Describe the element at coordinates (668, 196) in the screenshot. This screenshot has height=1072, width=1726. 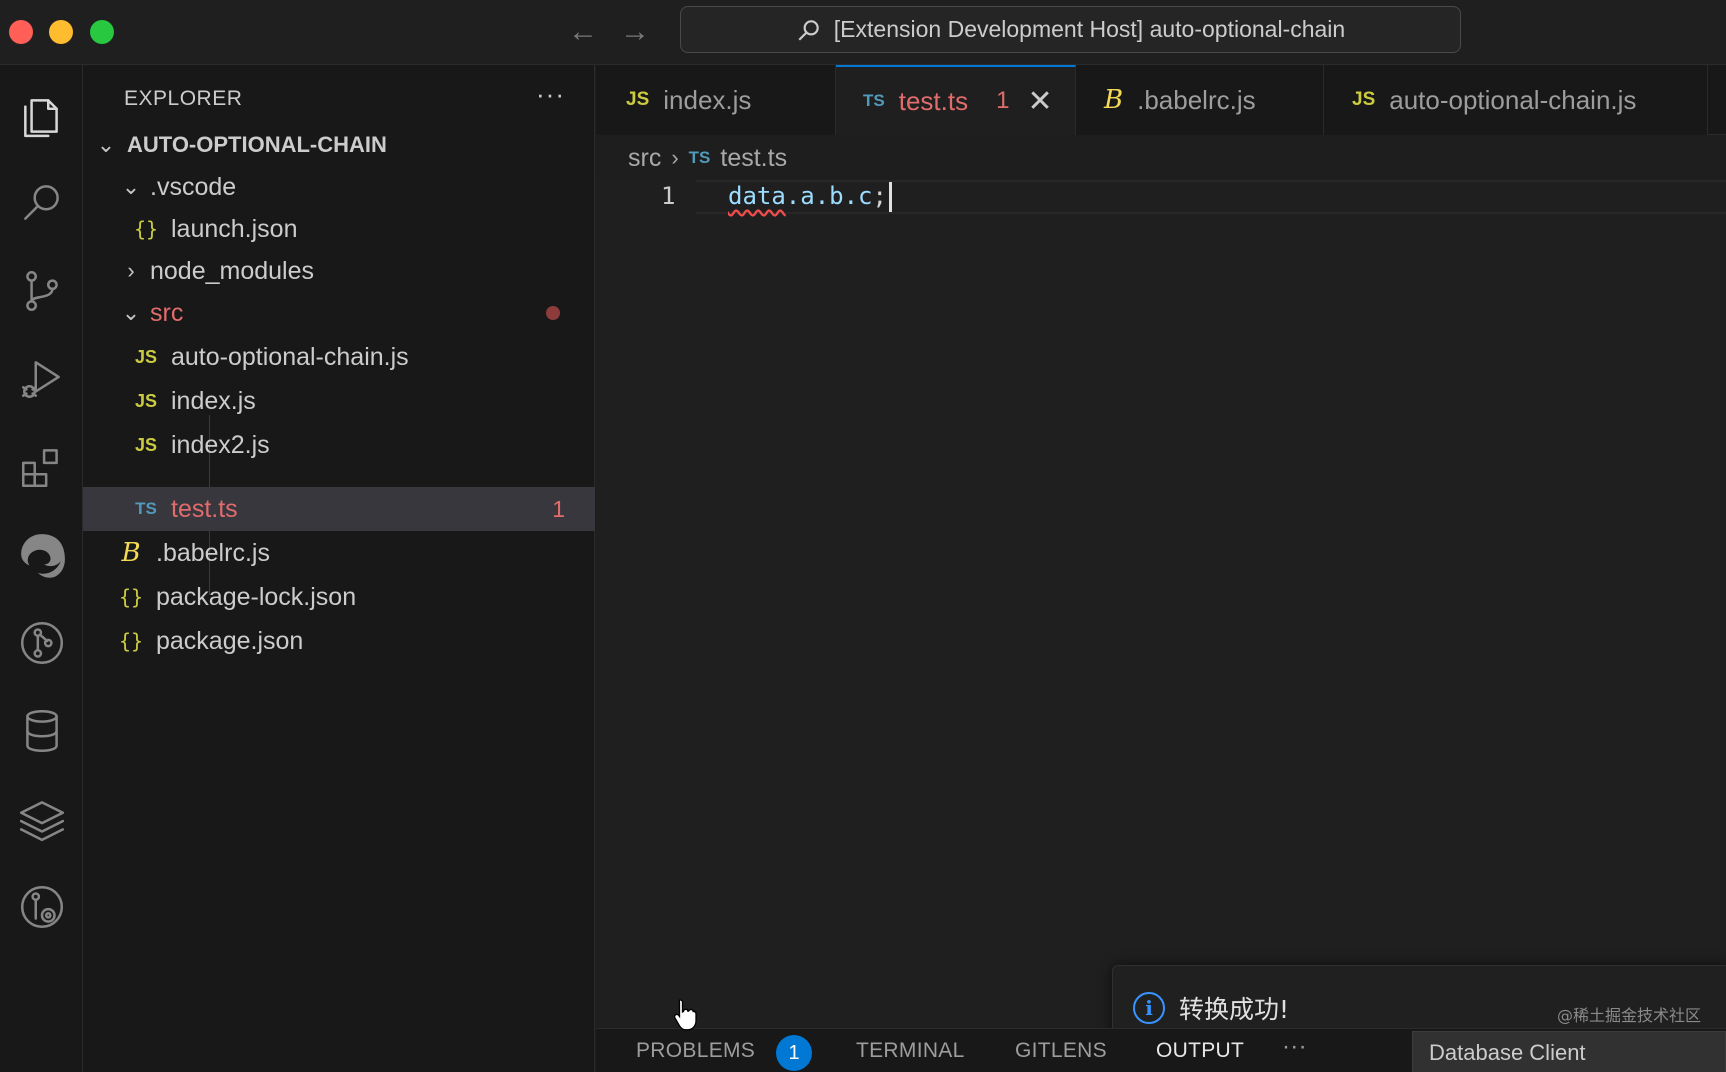
I see `line-number: 1` at that location.